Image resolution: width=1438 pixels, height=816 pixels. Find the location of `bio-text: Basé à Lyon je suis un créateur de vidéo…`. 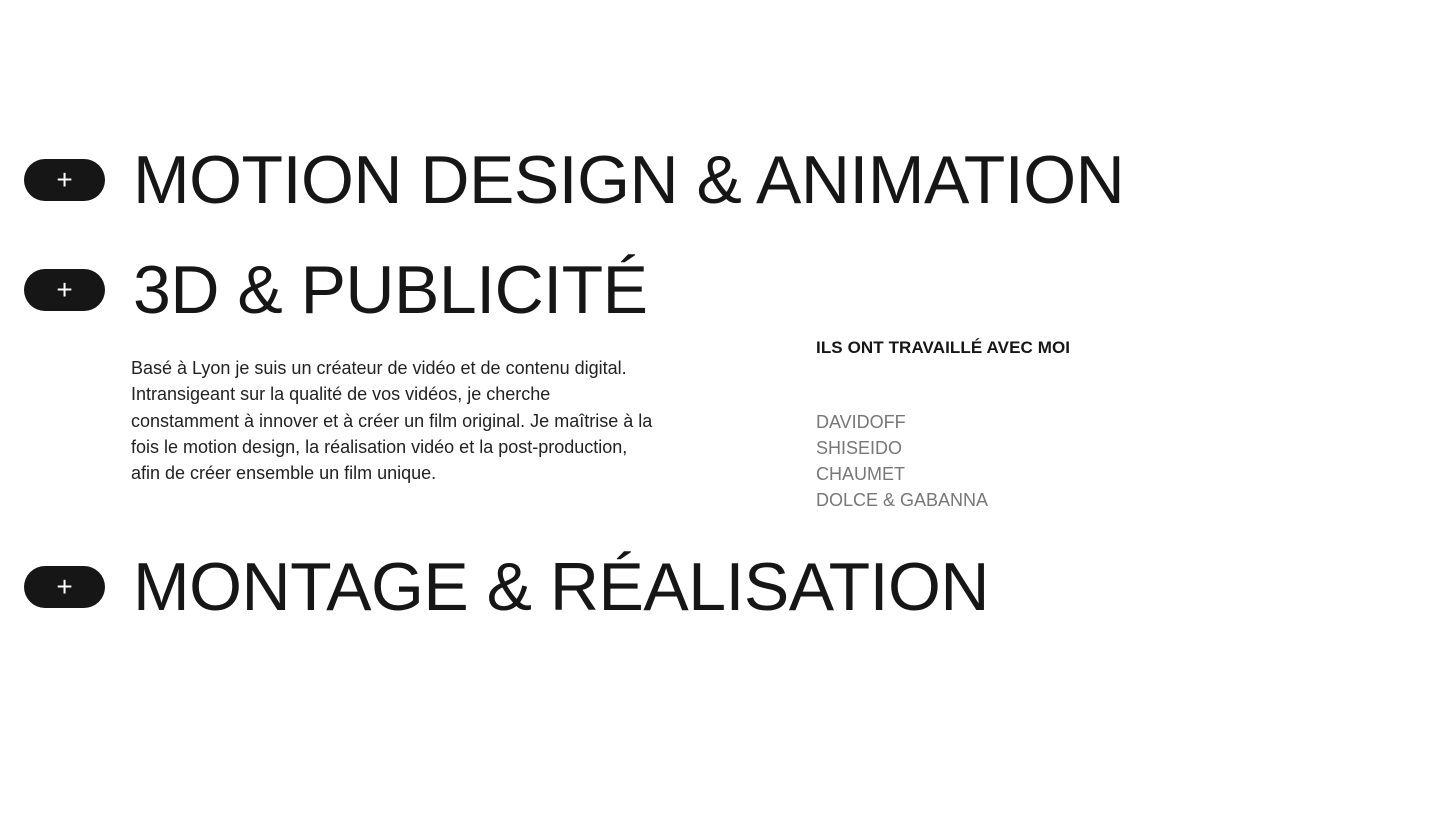

bio-text: Basé à Lyon je suis un créateur de vidéo… is located at coordinates (392, 421).